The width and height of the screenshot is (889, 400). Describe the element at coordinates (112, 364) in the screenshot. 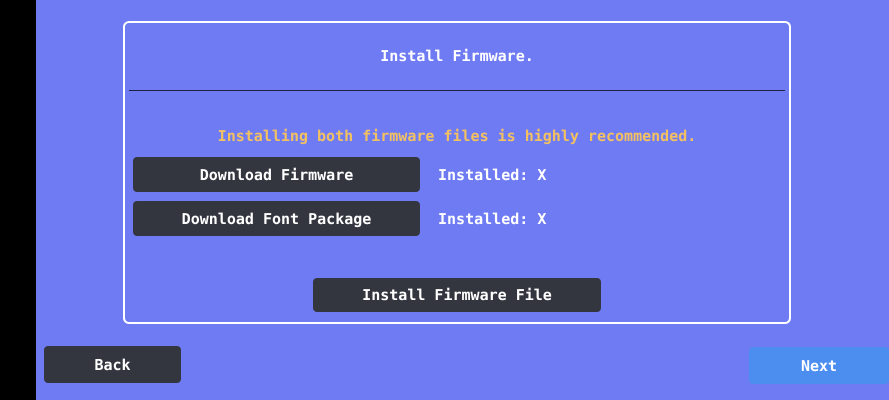

I see `back-button: Back` at that location.